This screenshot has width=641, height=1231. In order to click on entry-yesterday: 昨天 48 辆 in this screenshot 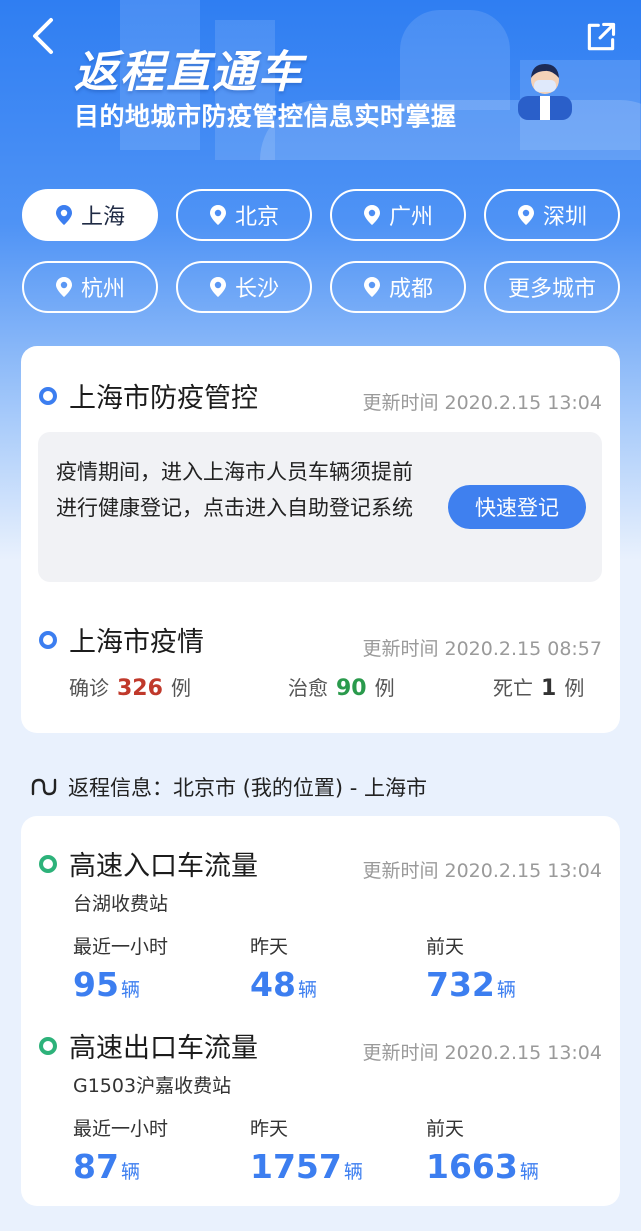, I will do `click(283, 968)`.